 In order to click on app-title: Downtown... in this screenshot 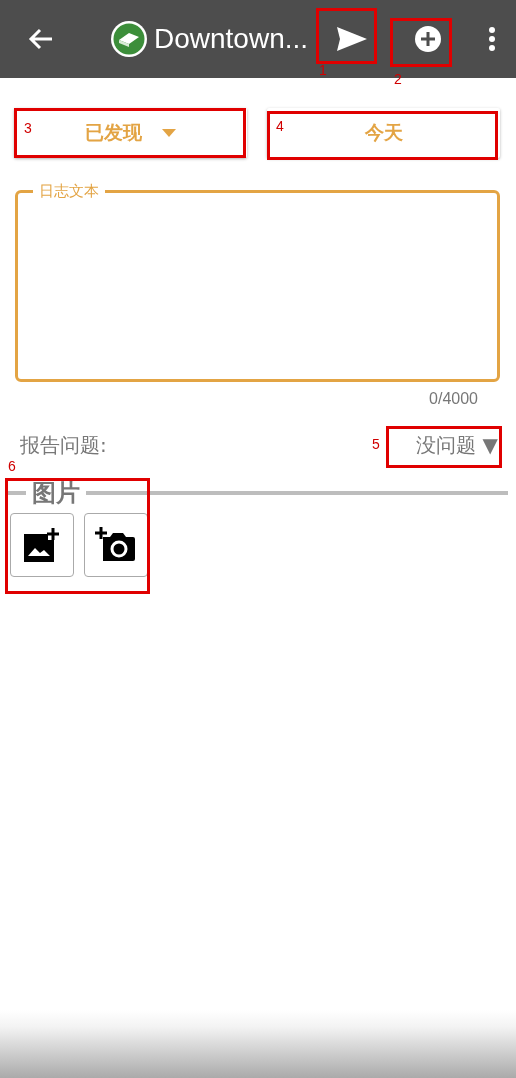, I will do `click(232, 39)`.